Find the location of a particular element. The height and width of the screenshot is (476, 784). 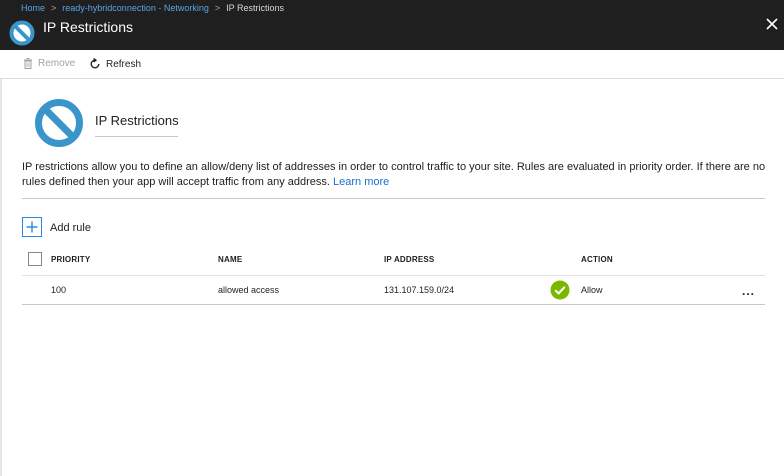

remove-button: Remove is located at coordinates (49, 63).